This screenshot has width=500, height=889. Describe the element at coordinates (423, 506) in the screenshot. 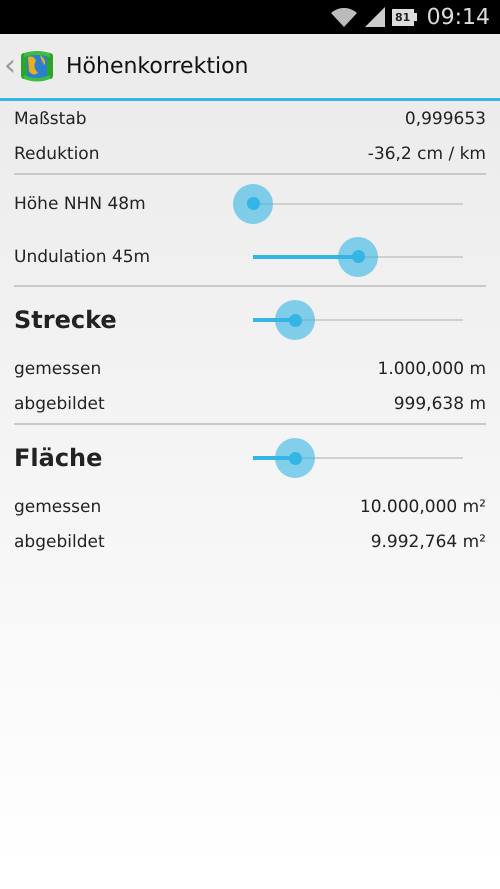

I see `row-value: 10.000,000 m²` at that location.